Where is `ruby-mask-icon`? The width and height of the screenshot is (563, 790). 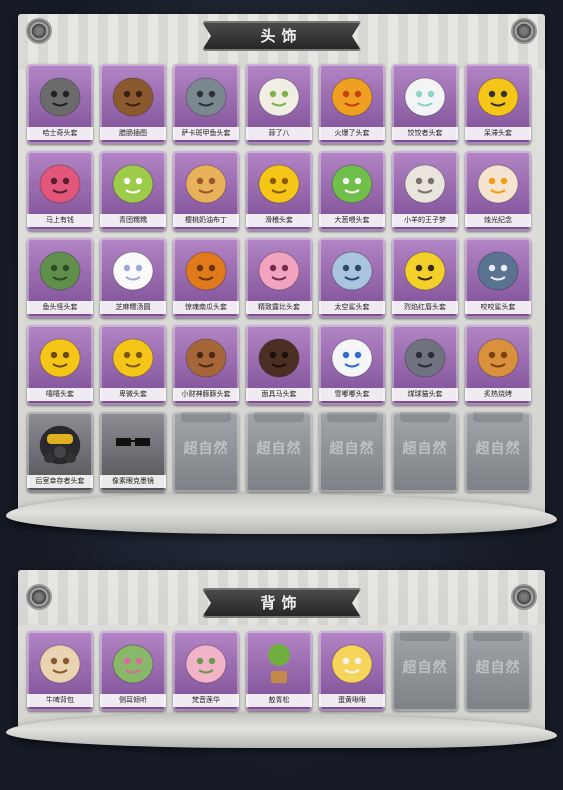
ruby-mask-icon is located at coordinates (279, 269).